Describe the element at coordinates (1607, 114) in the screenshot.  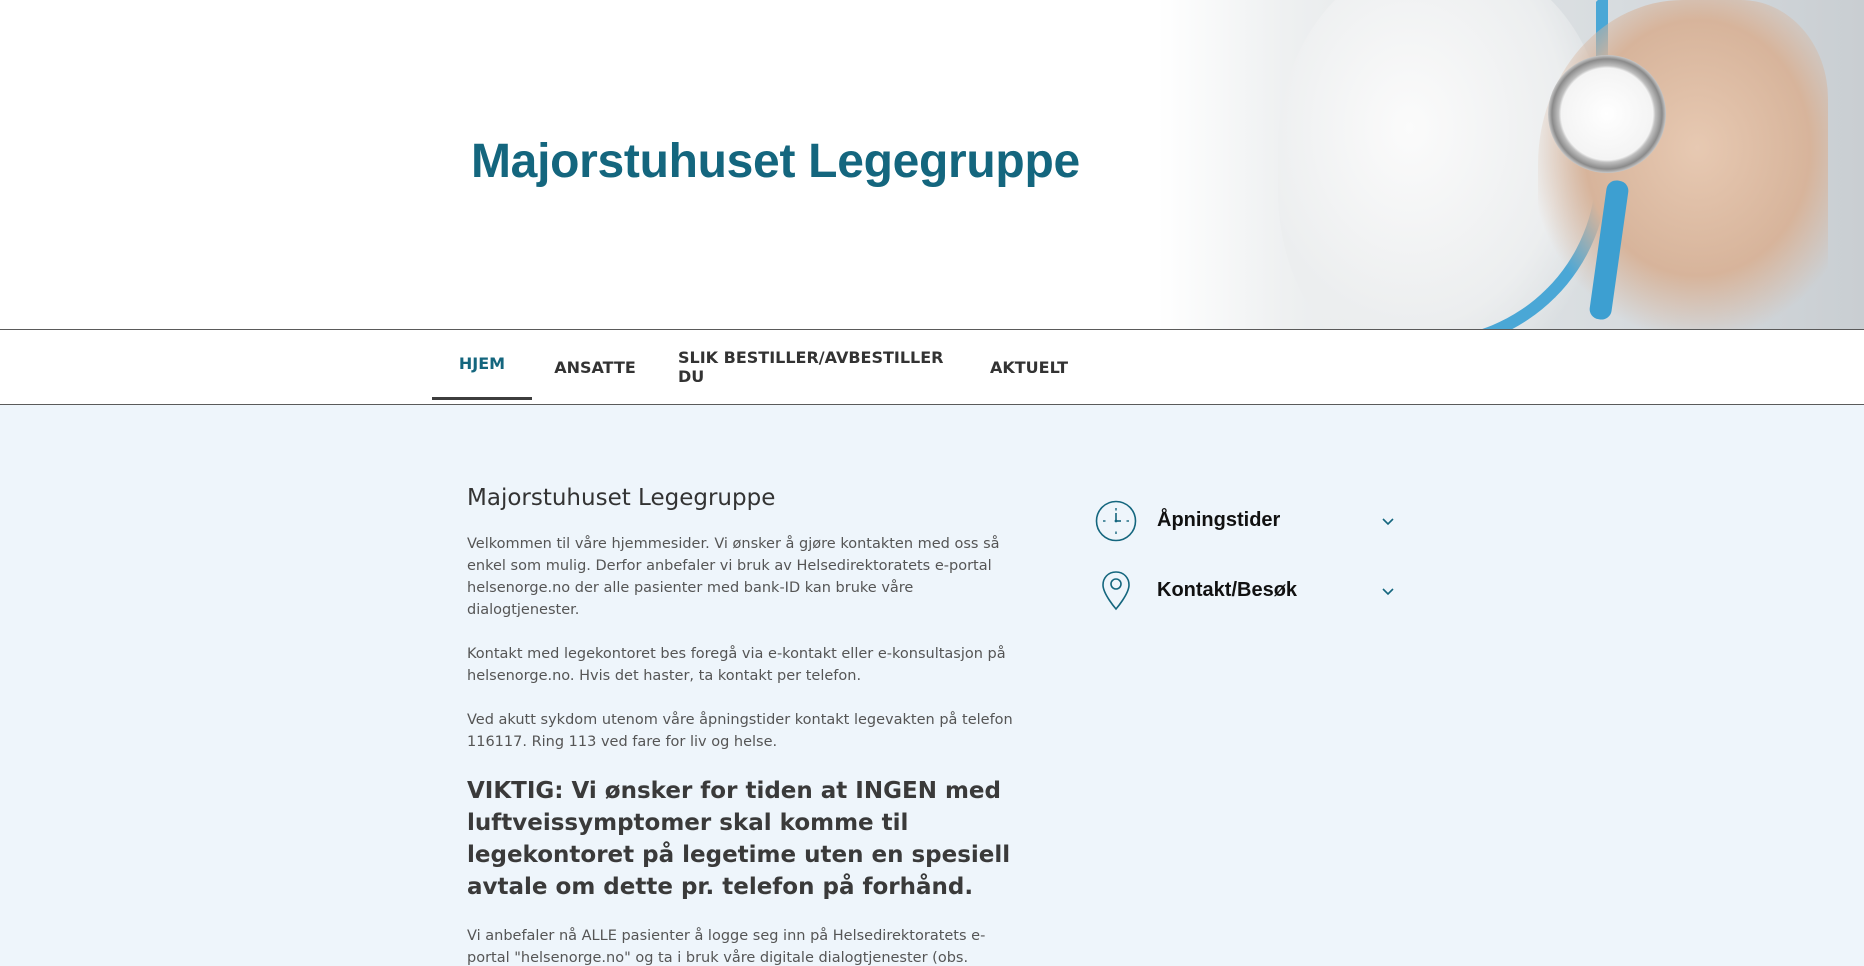
I see `hero-stethoscope-chestpiece` at that location.